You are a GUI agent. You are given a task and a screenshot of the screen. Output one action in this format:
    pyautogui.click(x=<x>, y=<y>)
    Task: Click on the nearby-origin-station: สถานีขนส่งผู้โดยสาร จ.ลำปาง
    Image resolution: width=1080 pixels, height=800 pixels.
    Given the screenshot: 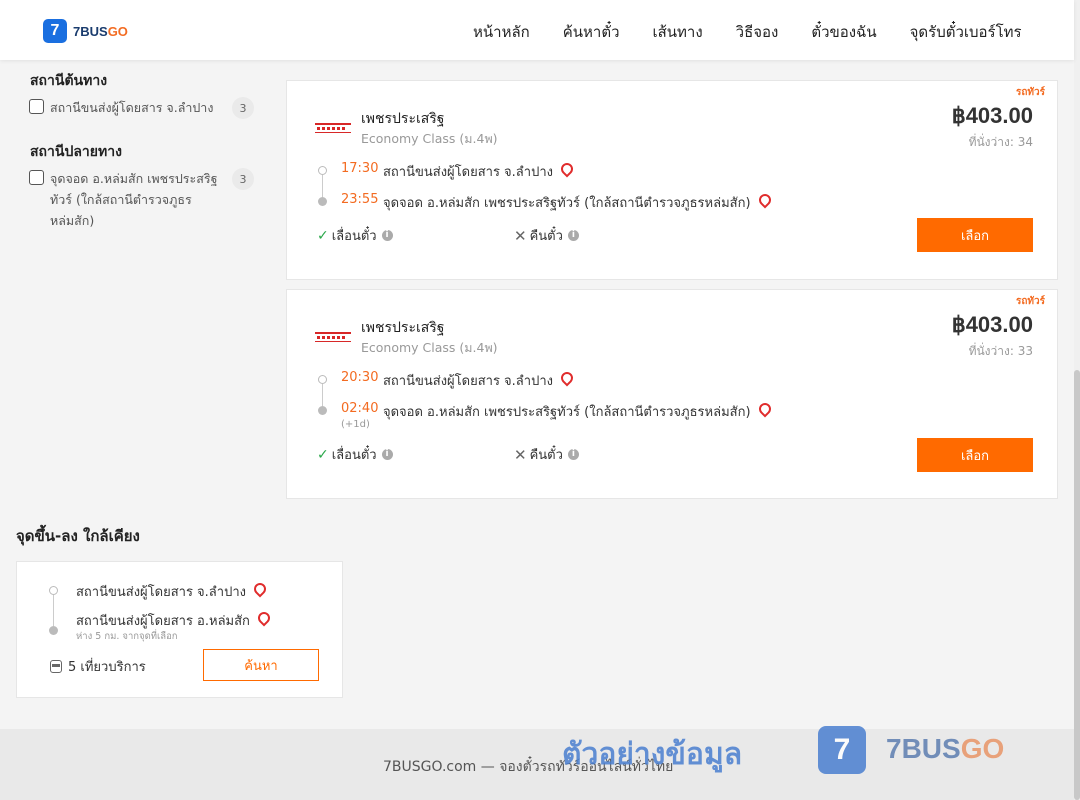 What is the action you would take?
    pyautogui.click(x=172, y=591)
    